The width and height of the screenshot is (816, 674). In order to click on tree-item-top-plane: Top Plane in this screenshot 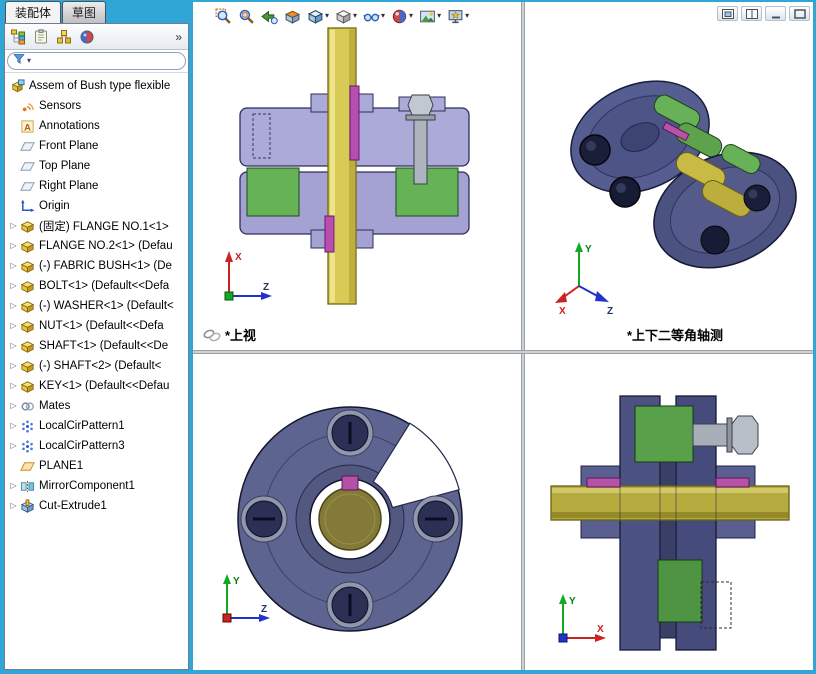, I will do `click(96, 166)`.